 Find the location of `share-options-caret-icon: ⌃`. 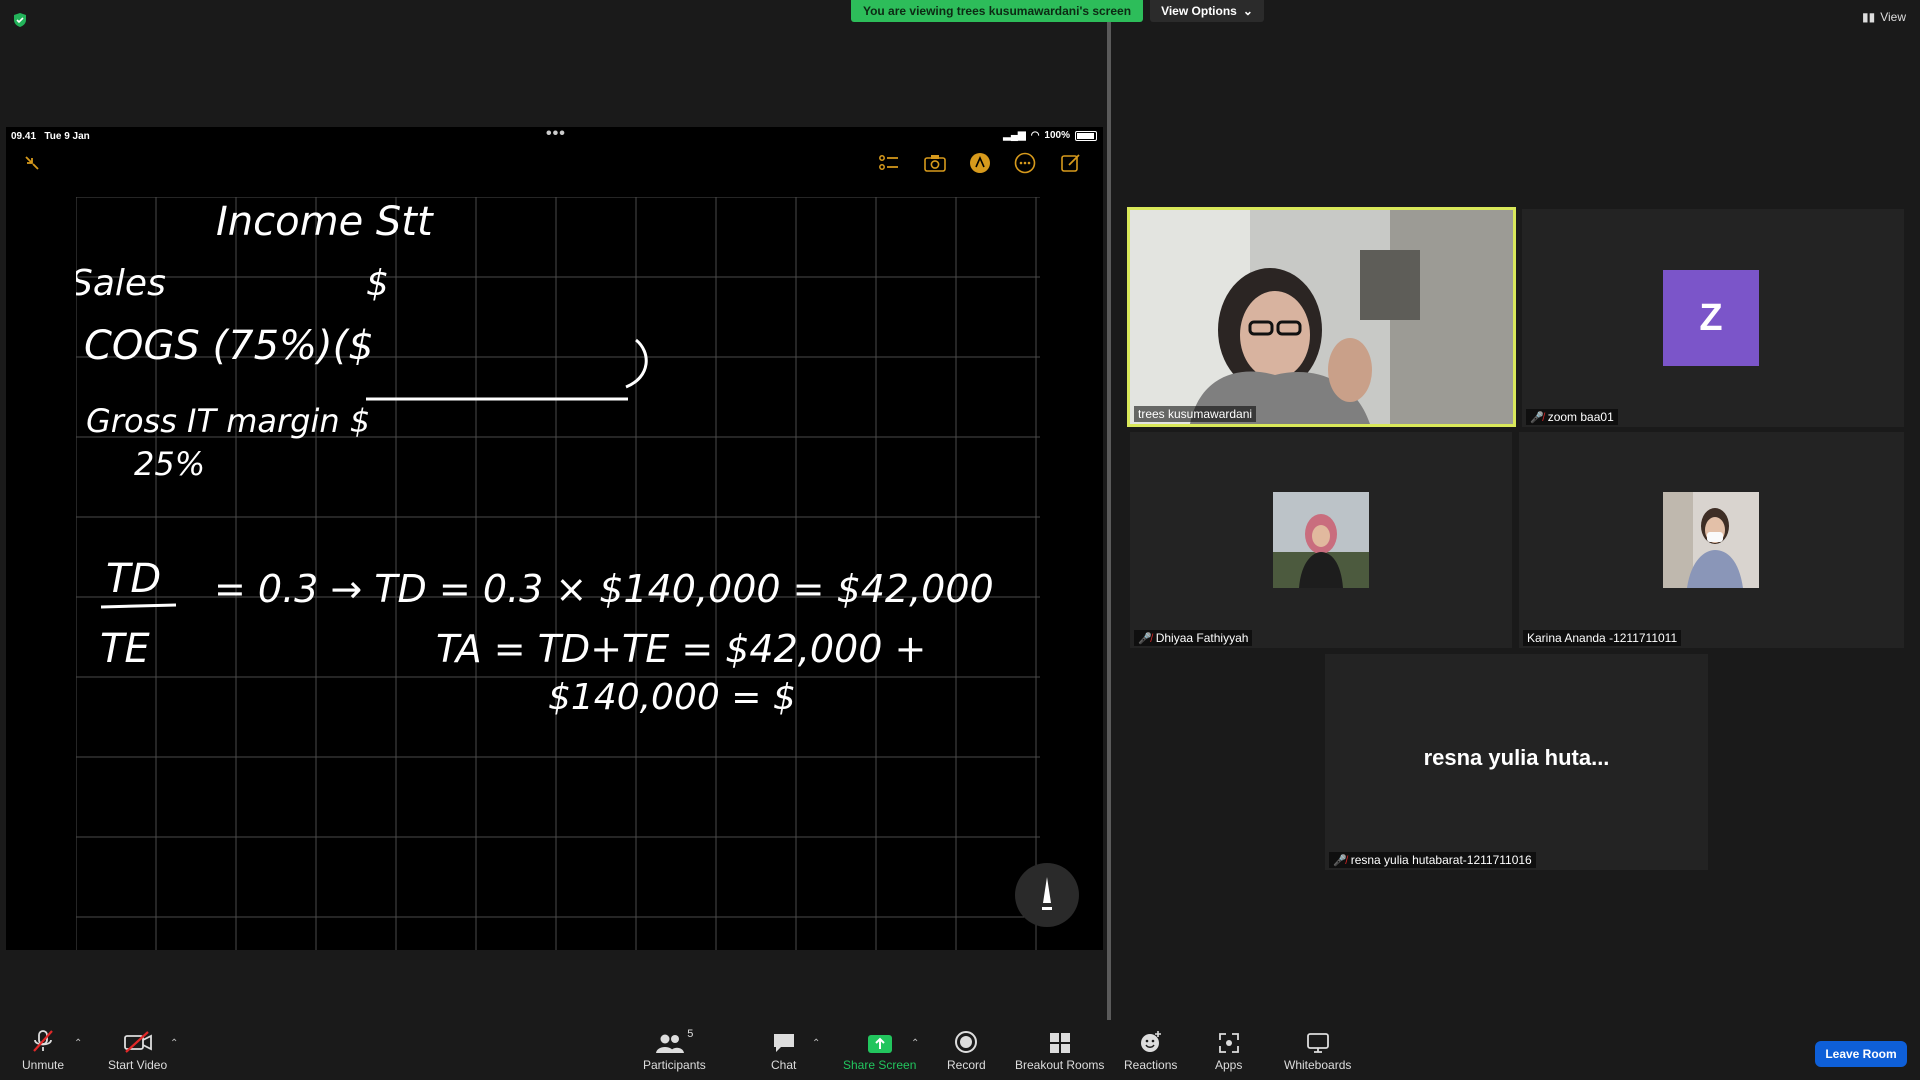

share-options-caret-icon: ⌃ is located at coordinates (915, 1043).